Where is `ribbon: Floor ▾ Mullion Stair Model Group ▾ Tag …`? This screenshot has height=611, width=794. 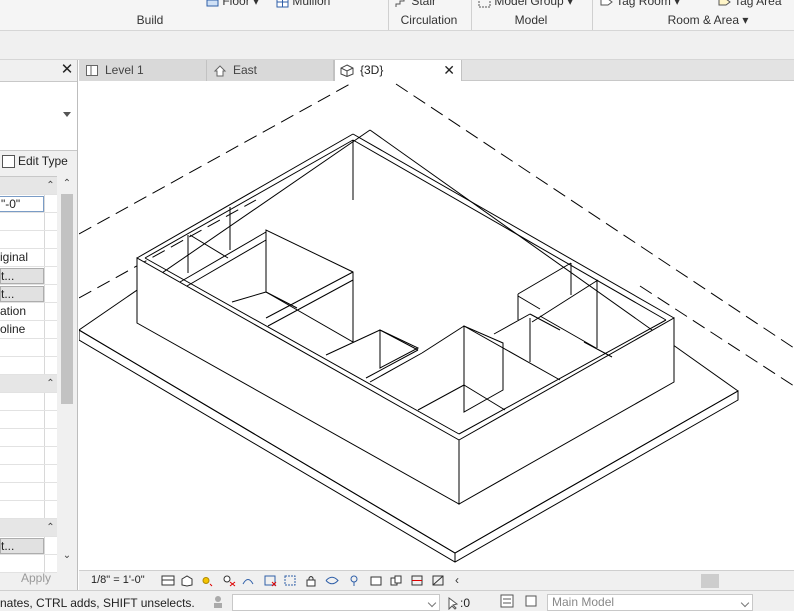 ribbon: Floor ▾ Mullion Stair Model Group ▾ Tag … is located at coordinates (397, 15).